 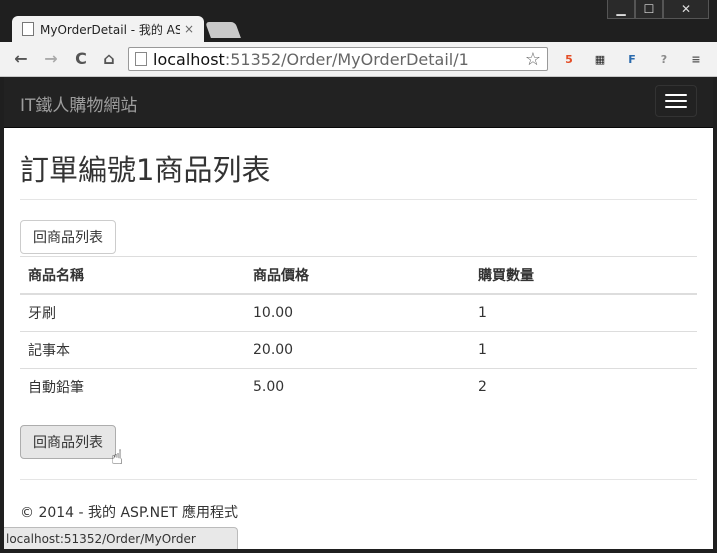 I want to click on page-favicon-icon, so click(x=28, y=29).